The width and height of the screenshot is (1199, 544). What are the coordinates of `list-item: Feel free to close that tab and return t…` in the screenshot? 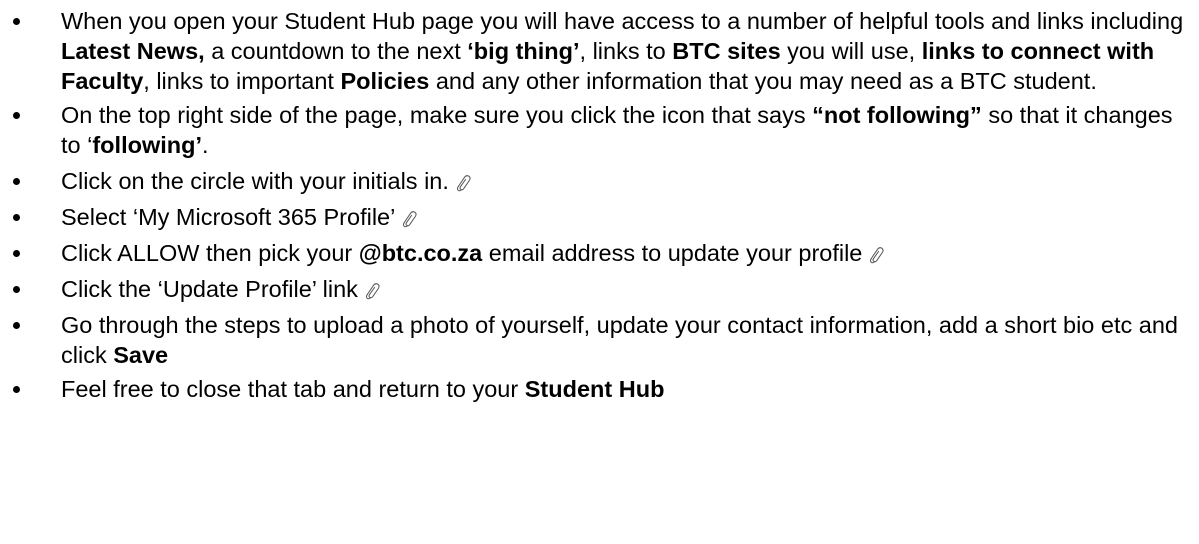 It's located at (599, 389).